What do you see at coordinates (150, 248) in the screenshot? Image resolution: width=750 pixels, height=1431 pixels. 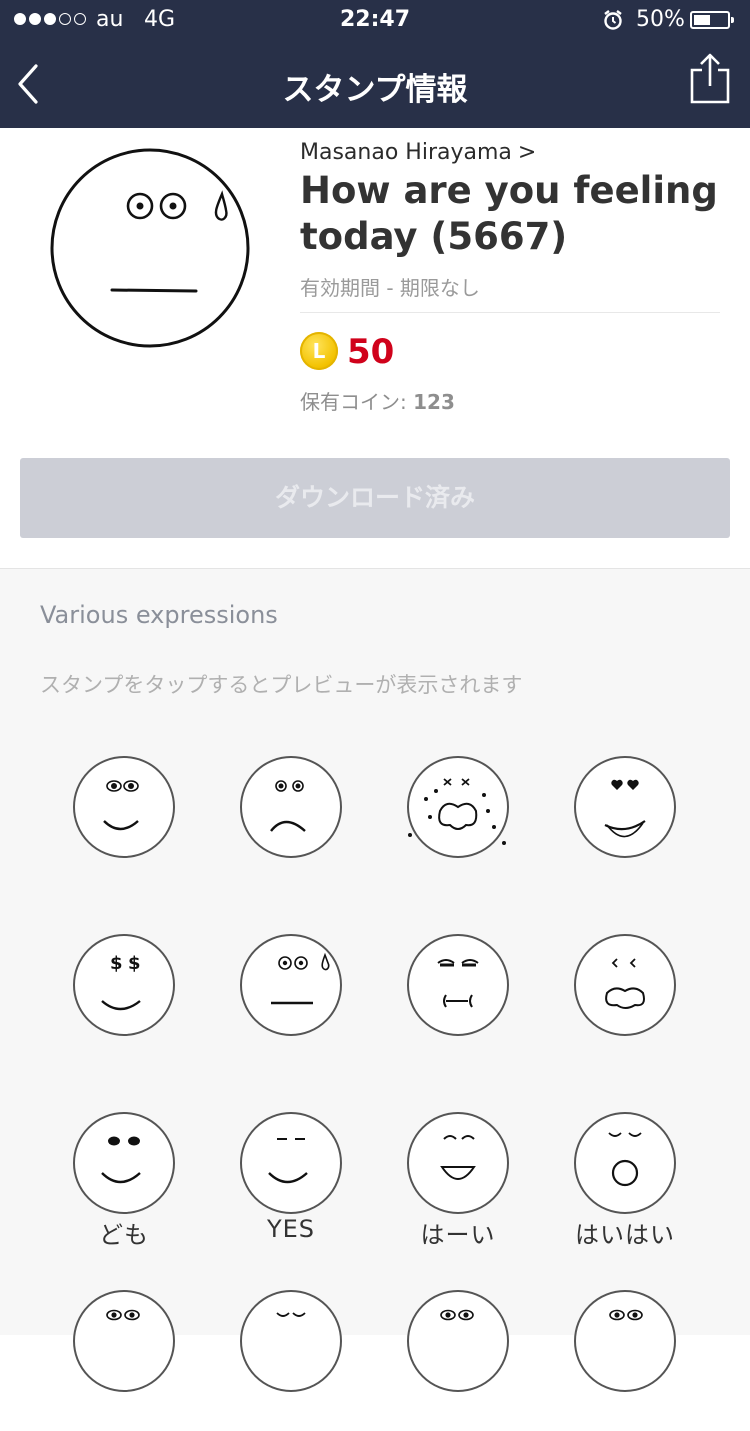 I see `sticker-main-image` at bounding box center [150, 248].